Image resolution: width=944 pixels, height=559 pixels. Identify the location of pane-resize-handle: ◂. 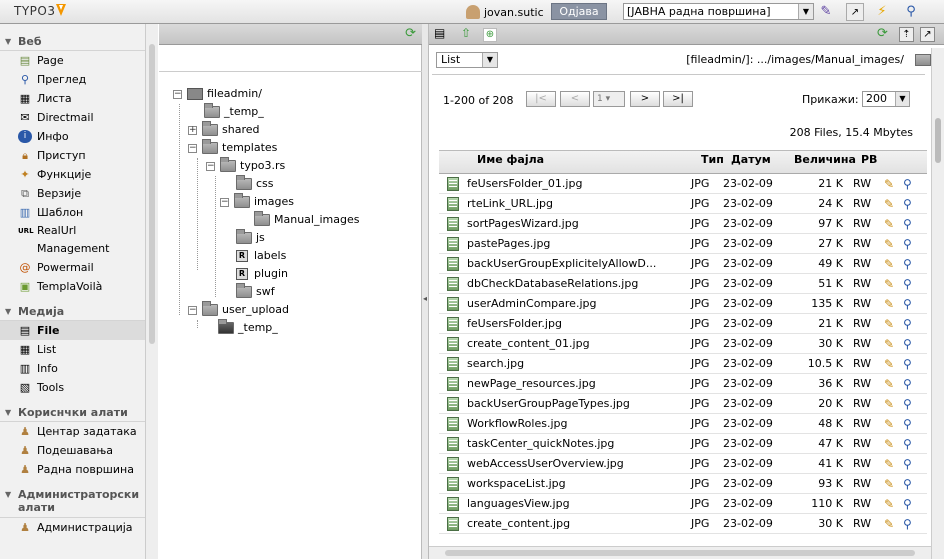
(425, 291).